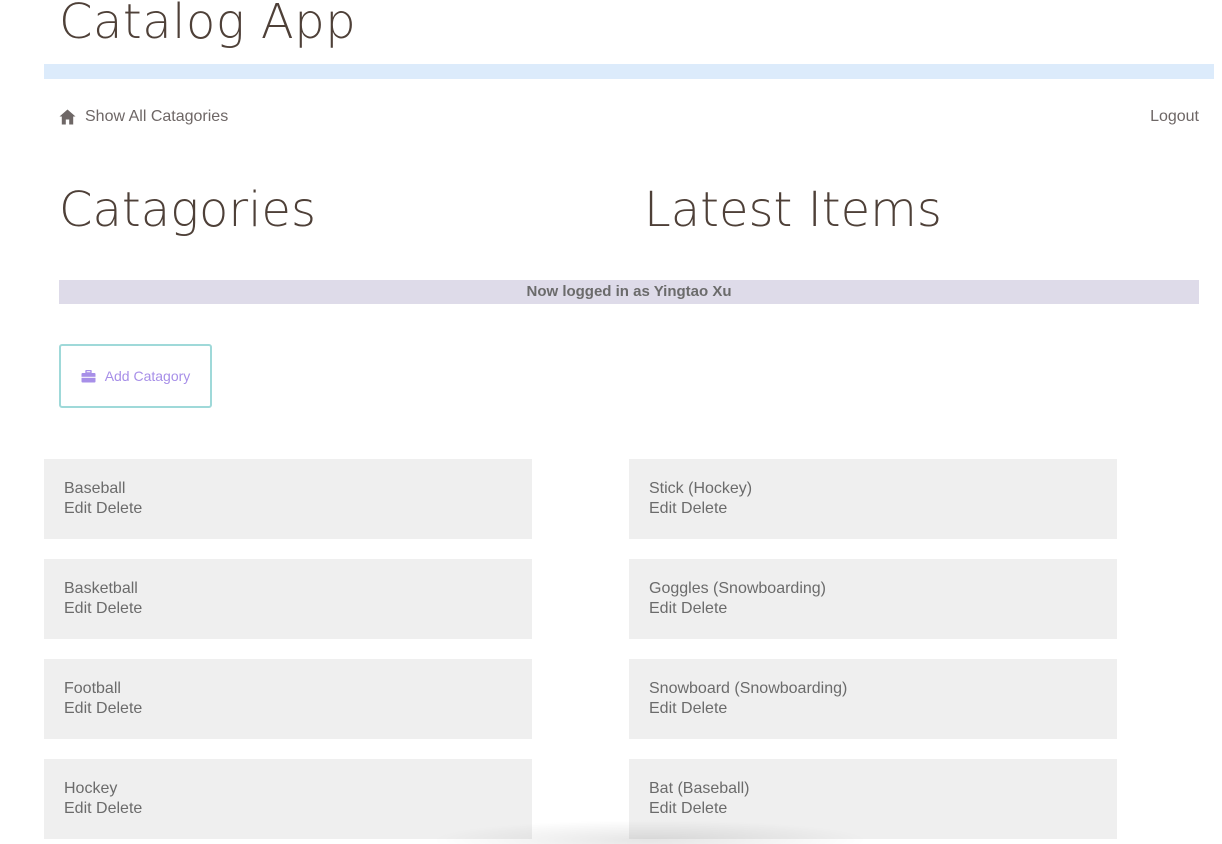 This screenshot has height=844, width=1222. Describe the element at coordinates (157, 116) in the screenshot. I see `show-all-categories-label: Show All Catagories` at that location.